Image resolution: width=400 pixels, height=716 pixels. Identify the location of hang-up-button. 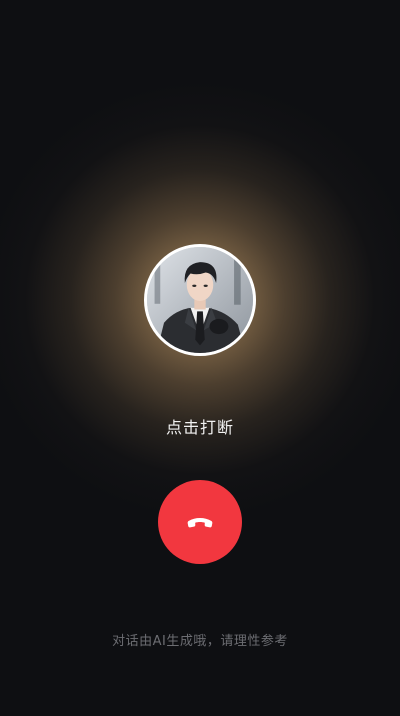
(200, 522).